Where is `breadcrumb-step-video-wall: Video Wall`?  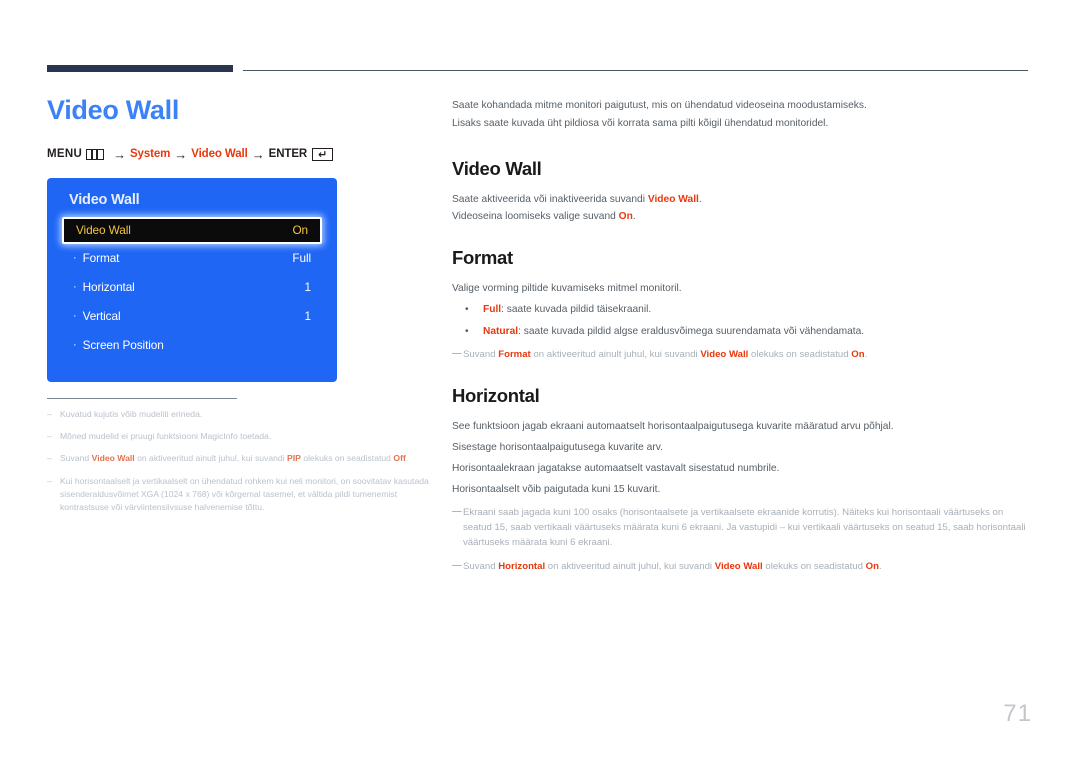
breadcrumb-step-video-wall: Video Wall is located at coordinates (219, 154).